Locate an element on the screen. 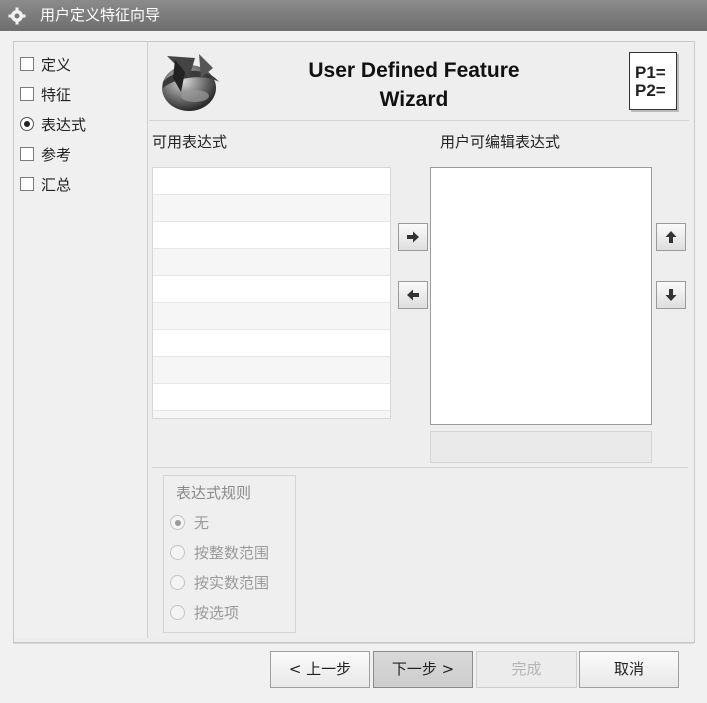  nav-item-label: 特征 is located at coordinates (56, 95).